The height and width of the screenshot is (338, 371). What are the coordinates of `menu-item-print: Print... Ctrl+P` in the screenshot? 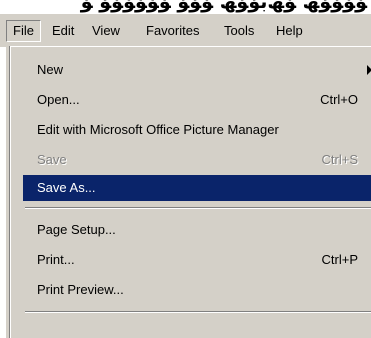 It's located at (197, 260).